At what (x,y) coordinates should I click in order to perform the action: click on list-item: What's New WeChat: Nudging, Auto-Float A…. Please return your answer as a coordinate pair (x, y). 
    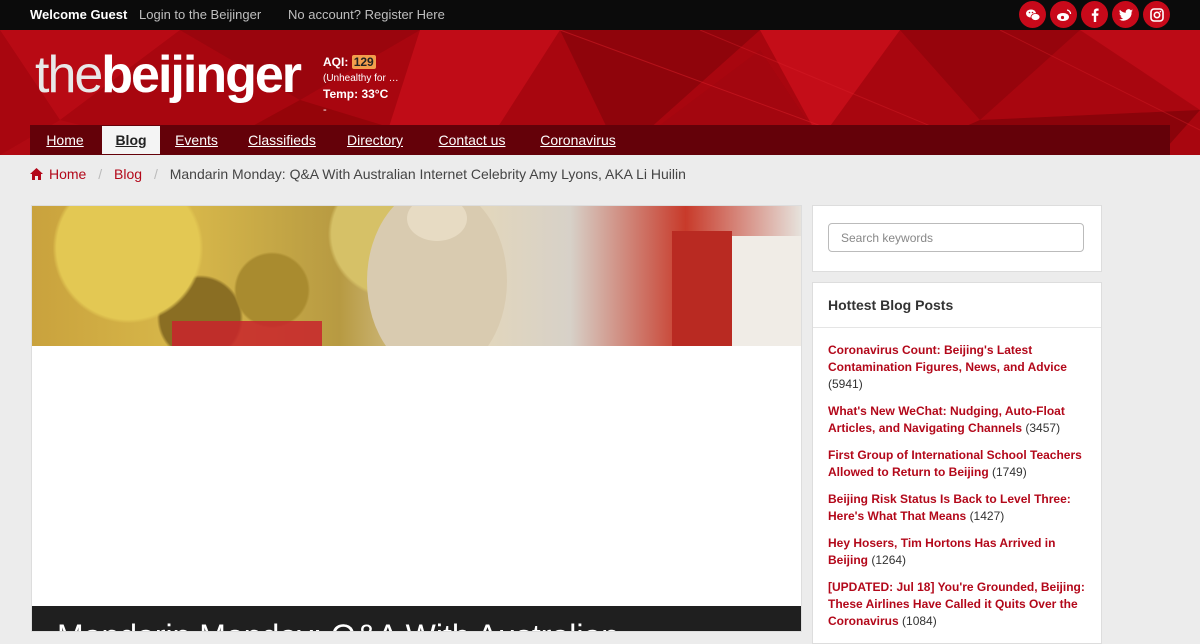
    Looking at the image, I should click on (959, 420).